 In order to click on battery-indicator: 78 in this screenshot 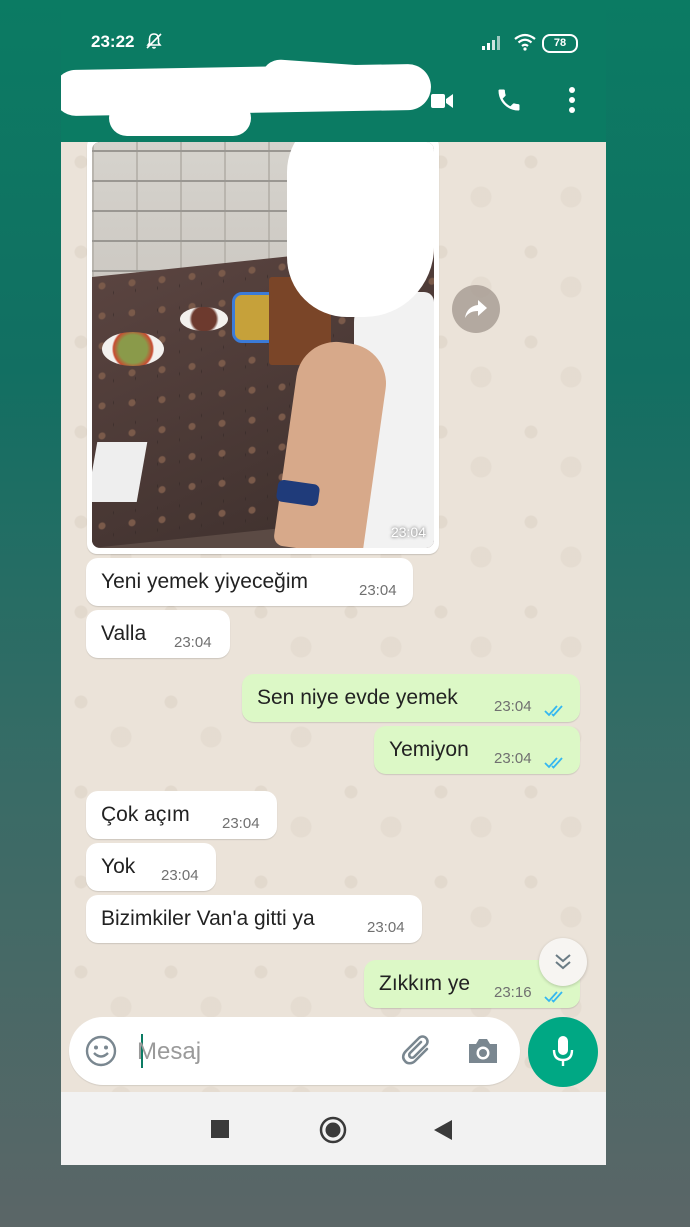, I will do `click(560, 43)`.